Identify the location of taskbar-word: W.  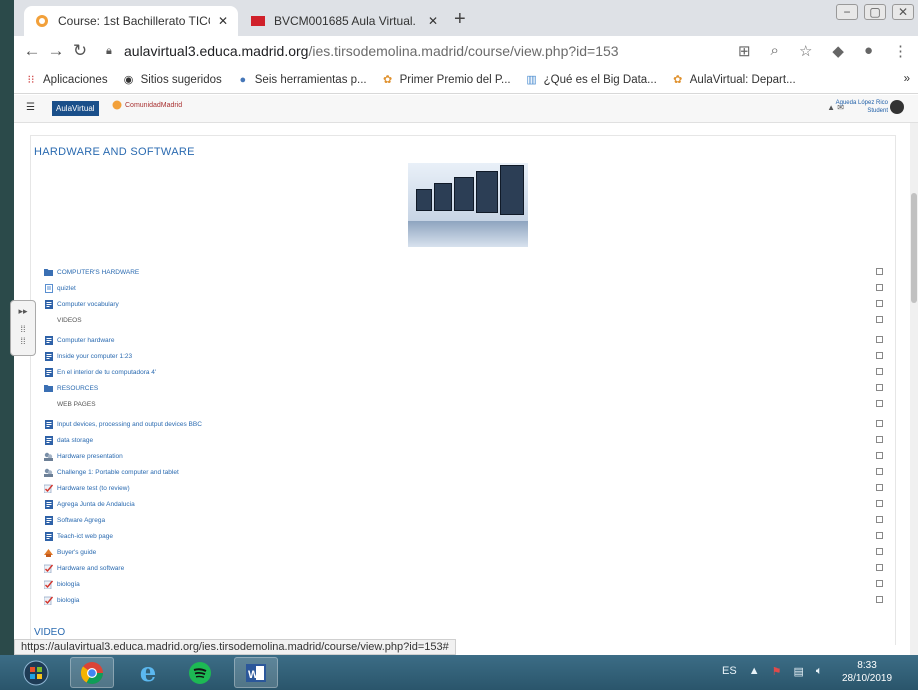
(256, 672).